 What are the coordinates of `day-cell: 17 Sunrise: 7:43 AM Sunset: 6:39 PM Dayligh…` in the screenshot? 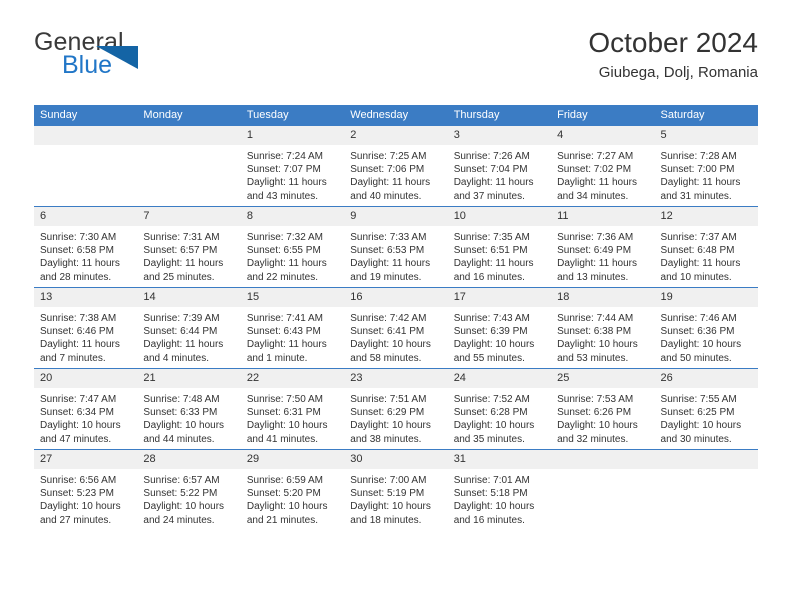 It's located at (499, 328).